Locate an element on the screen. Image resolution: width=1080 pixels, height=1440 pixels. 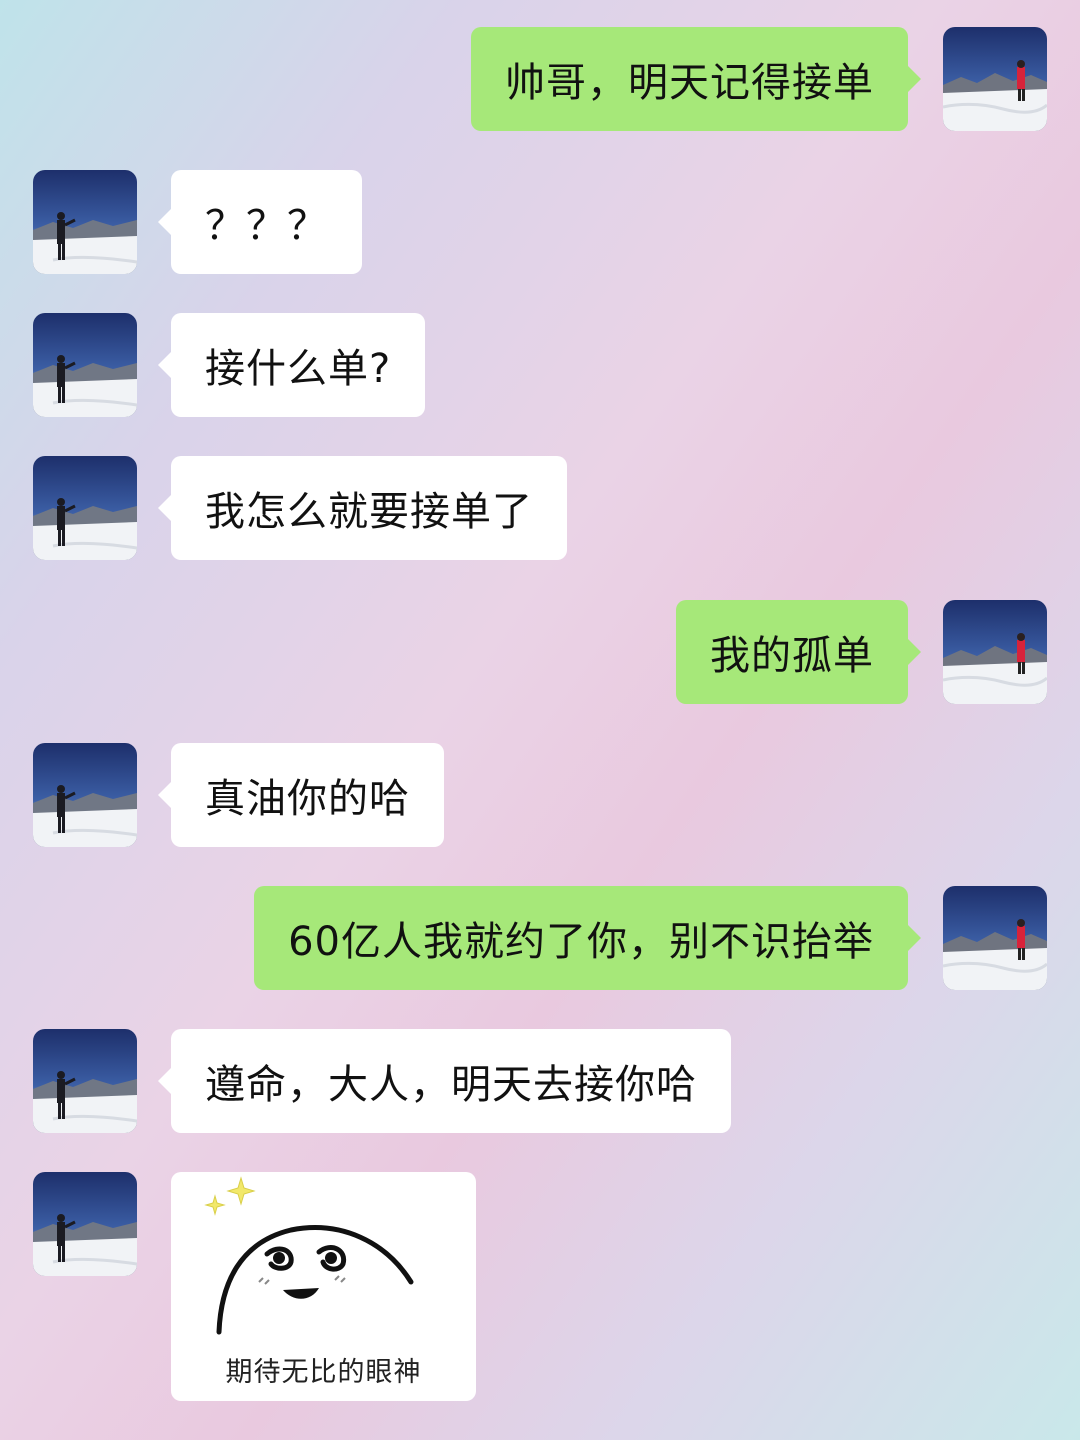
message-bubble-received: 接什么单? is located at coordinates (291, 365).